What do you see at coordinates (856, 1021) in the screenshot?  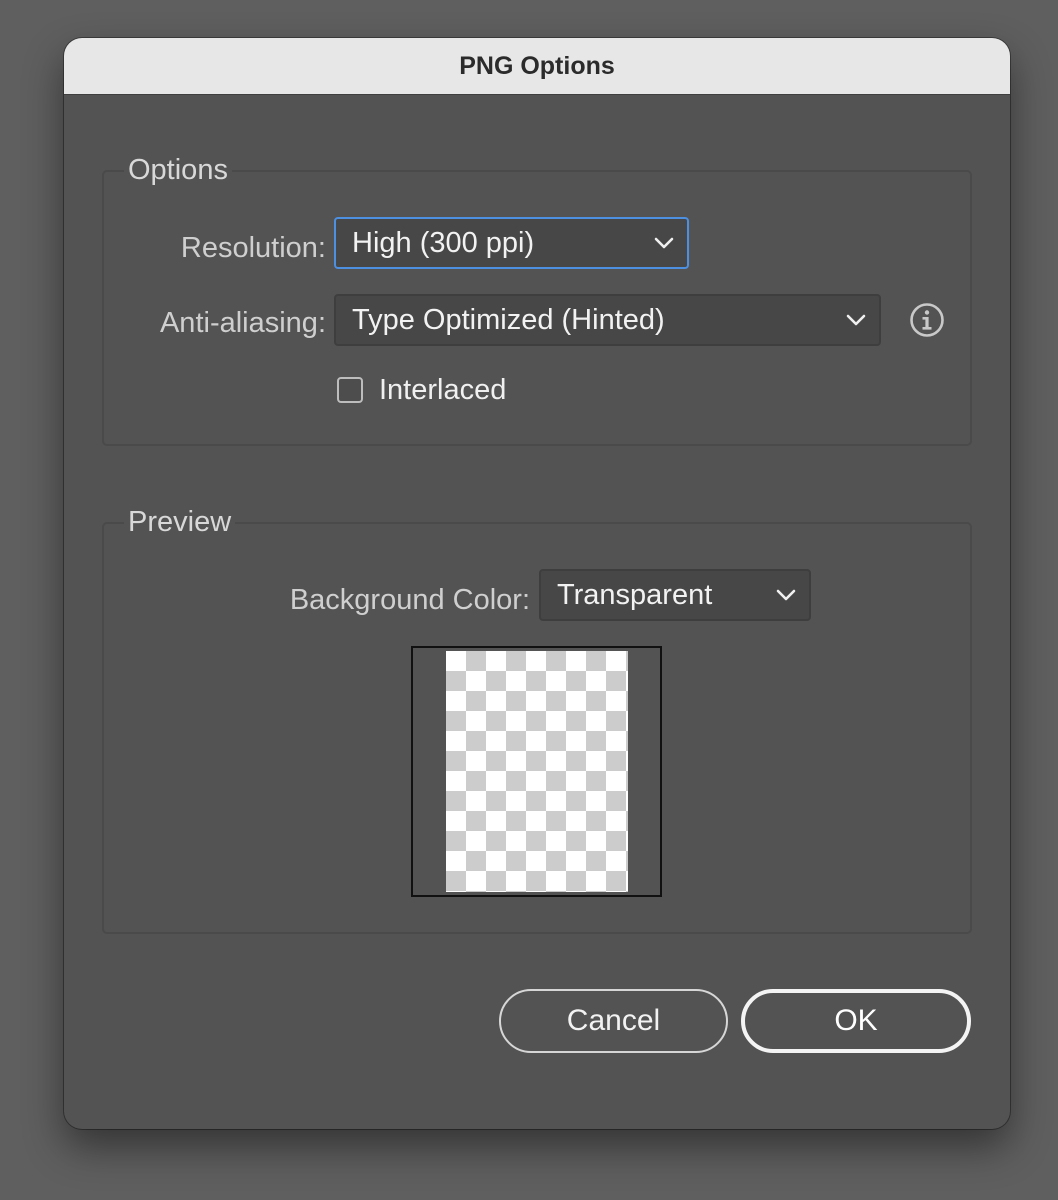 I see `ok-button: OK` at bounding box center [856, 1021].